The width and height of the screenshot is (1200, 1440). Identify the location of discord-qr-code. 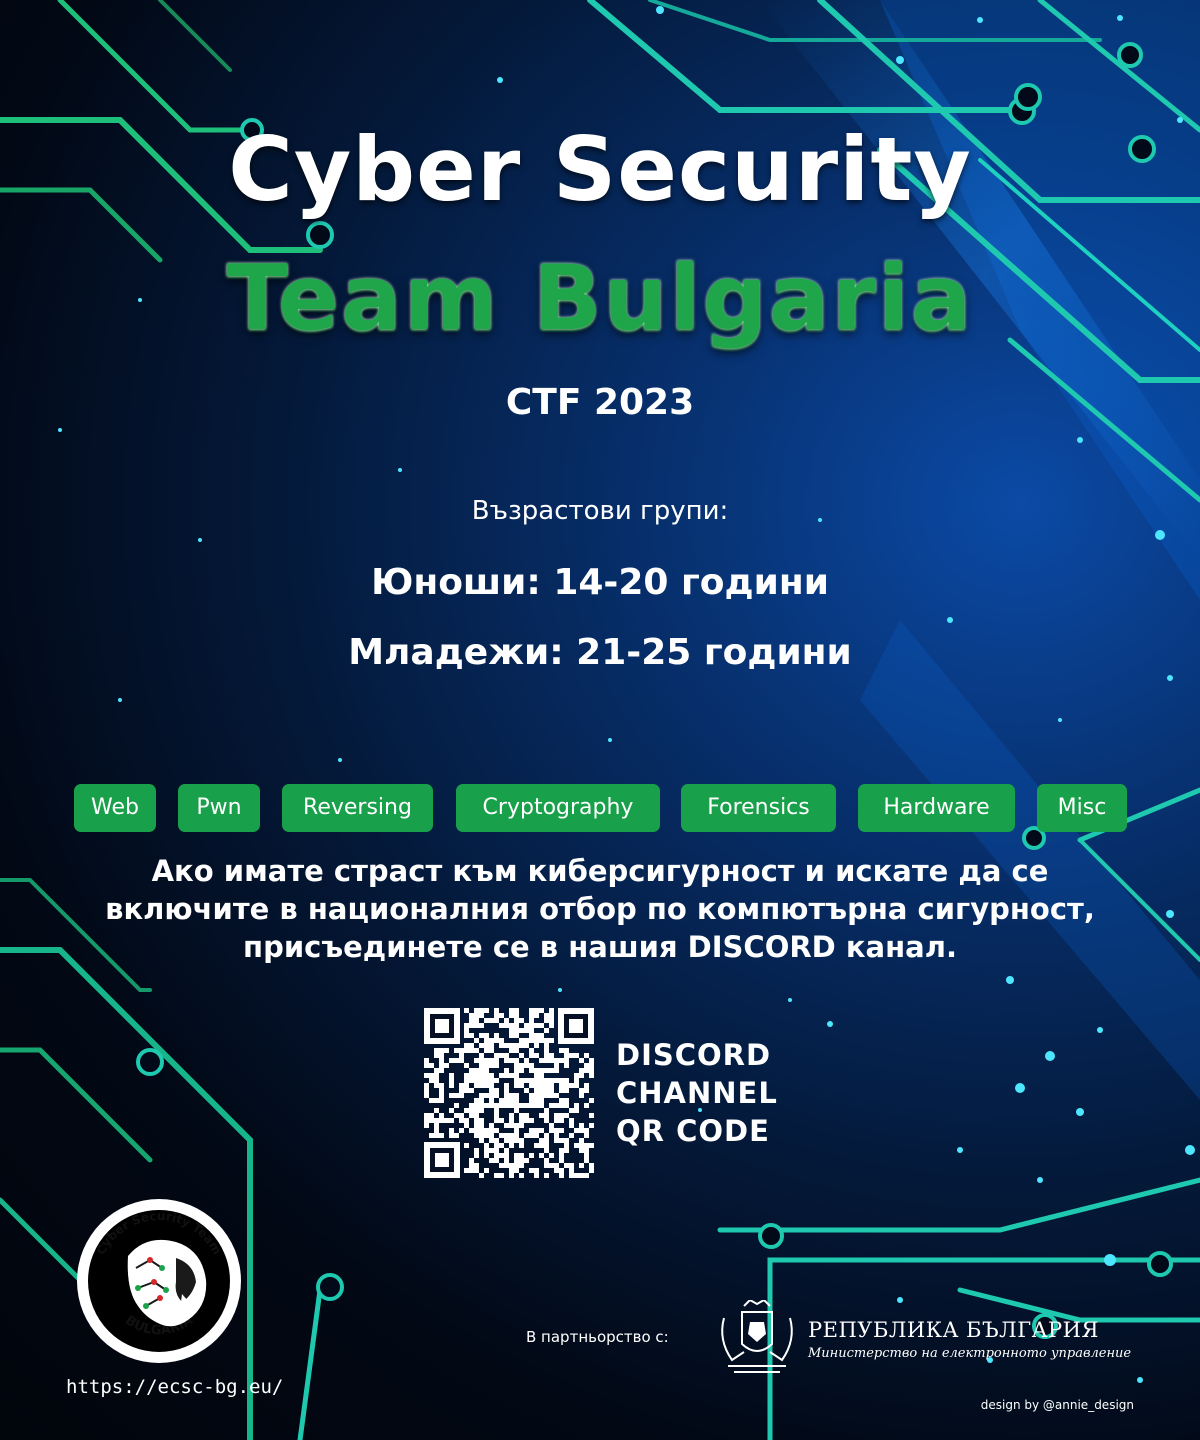
(509, 1093).